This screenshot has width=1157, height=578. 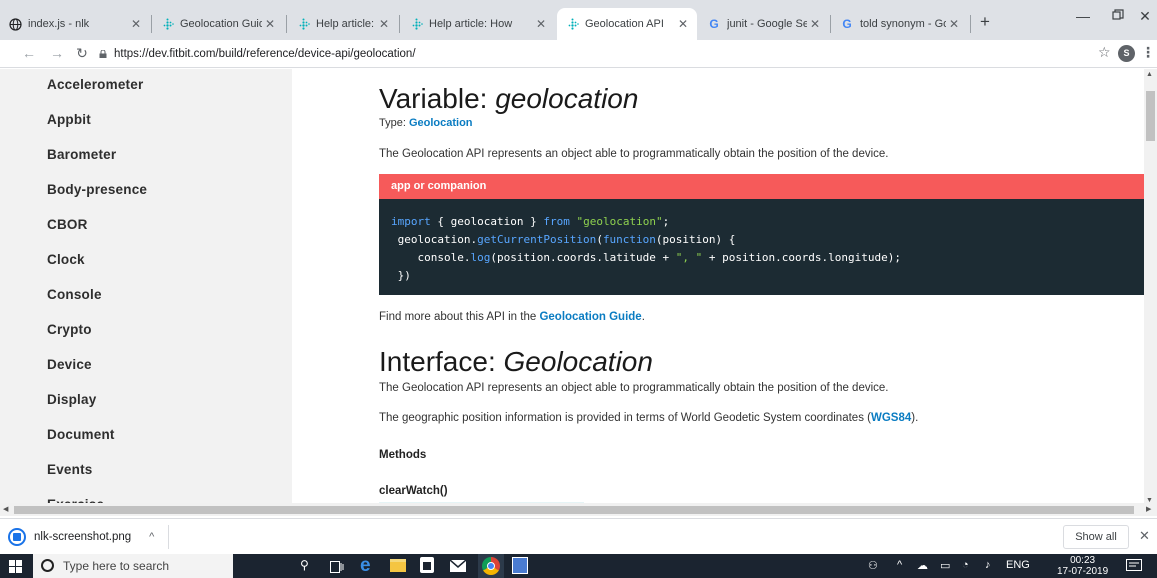 I want to click on wgs84-link: WGS84, so click(x=891, y=418).